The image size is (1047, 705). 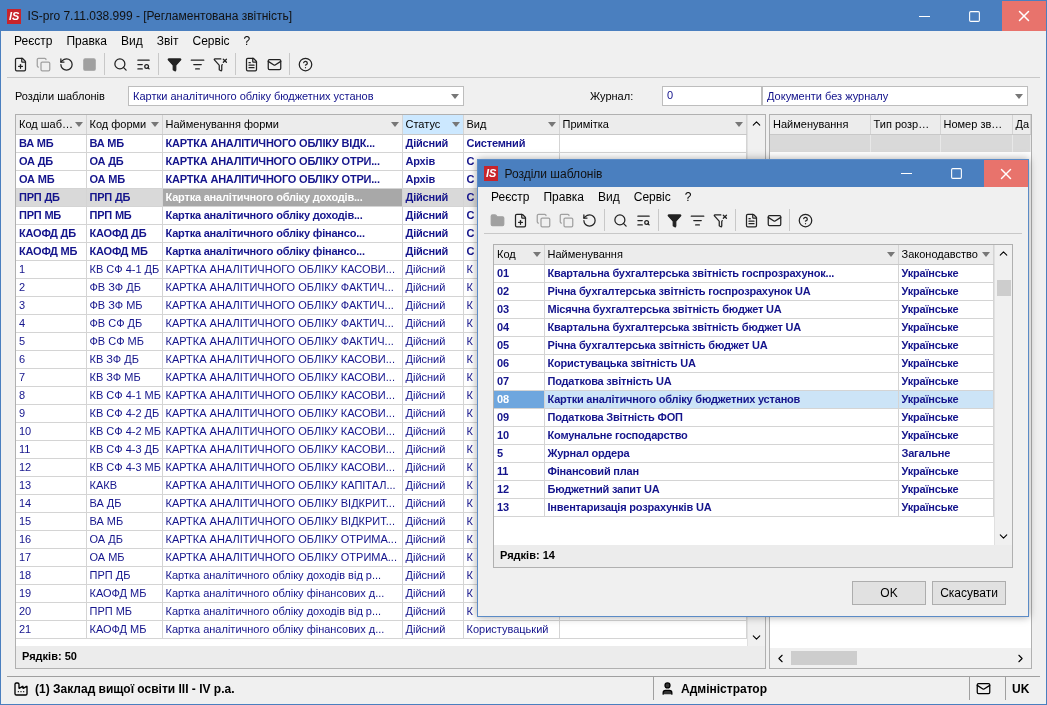 What do you see at coordinates (519, 453) in the screenshot?
I see `table-cell: 5` at bounding box center [519, 453].